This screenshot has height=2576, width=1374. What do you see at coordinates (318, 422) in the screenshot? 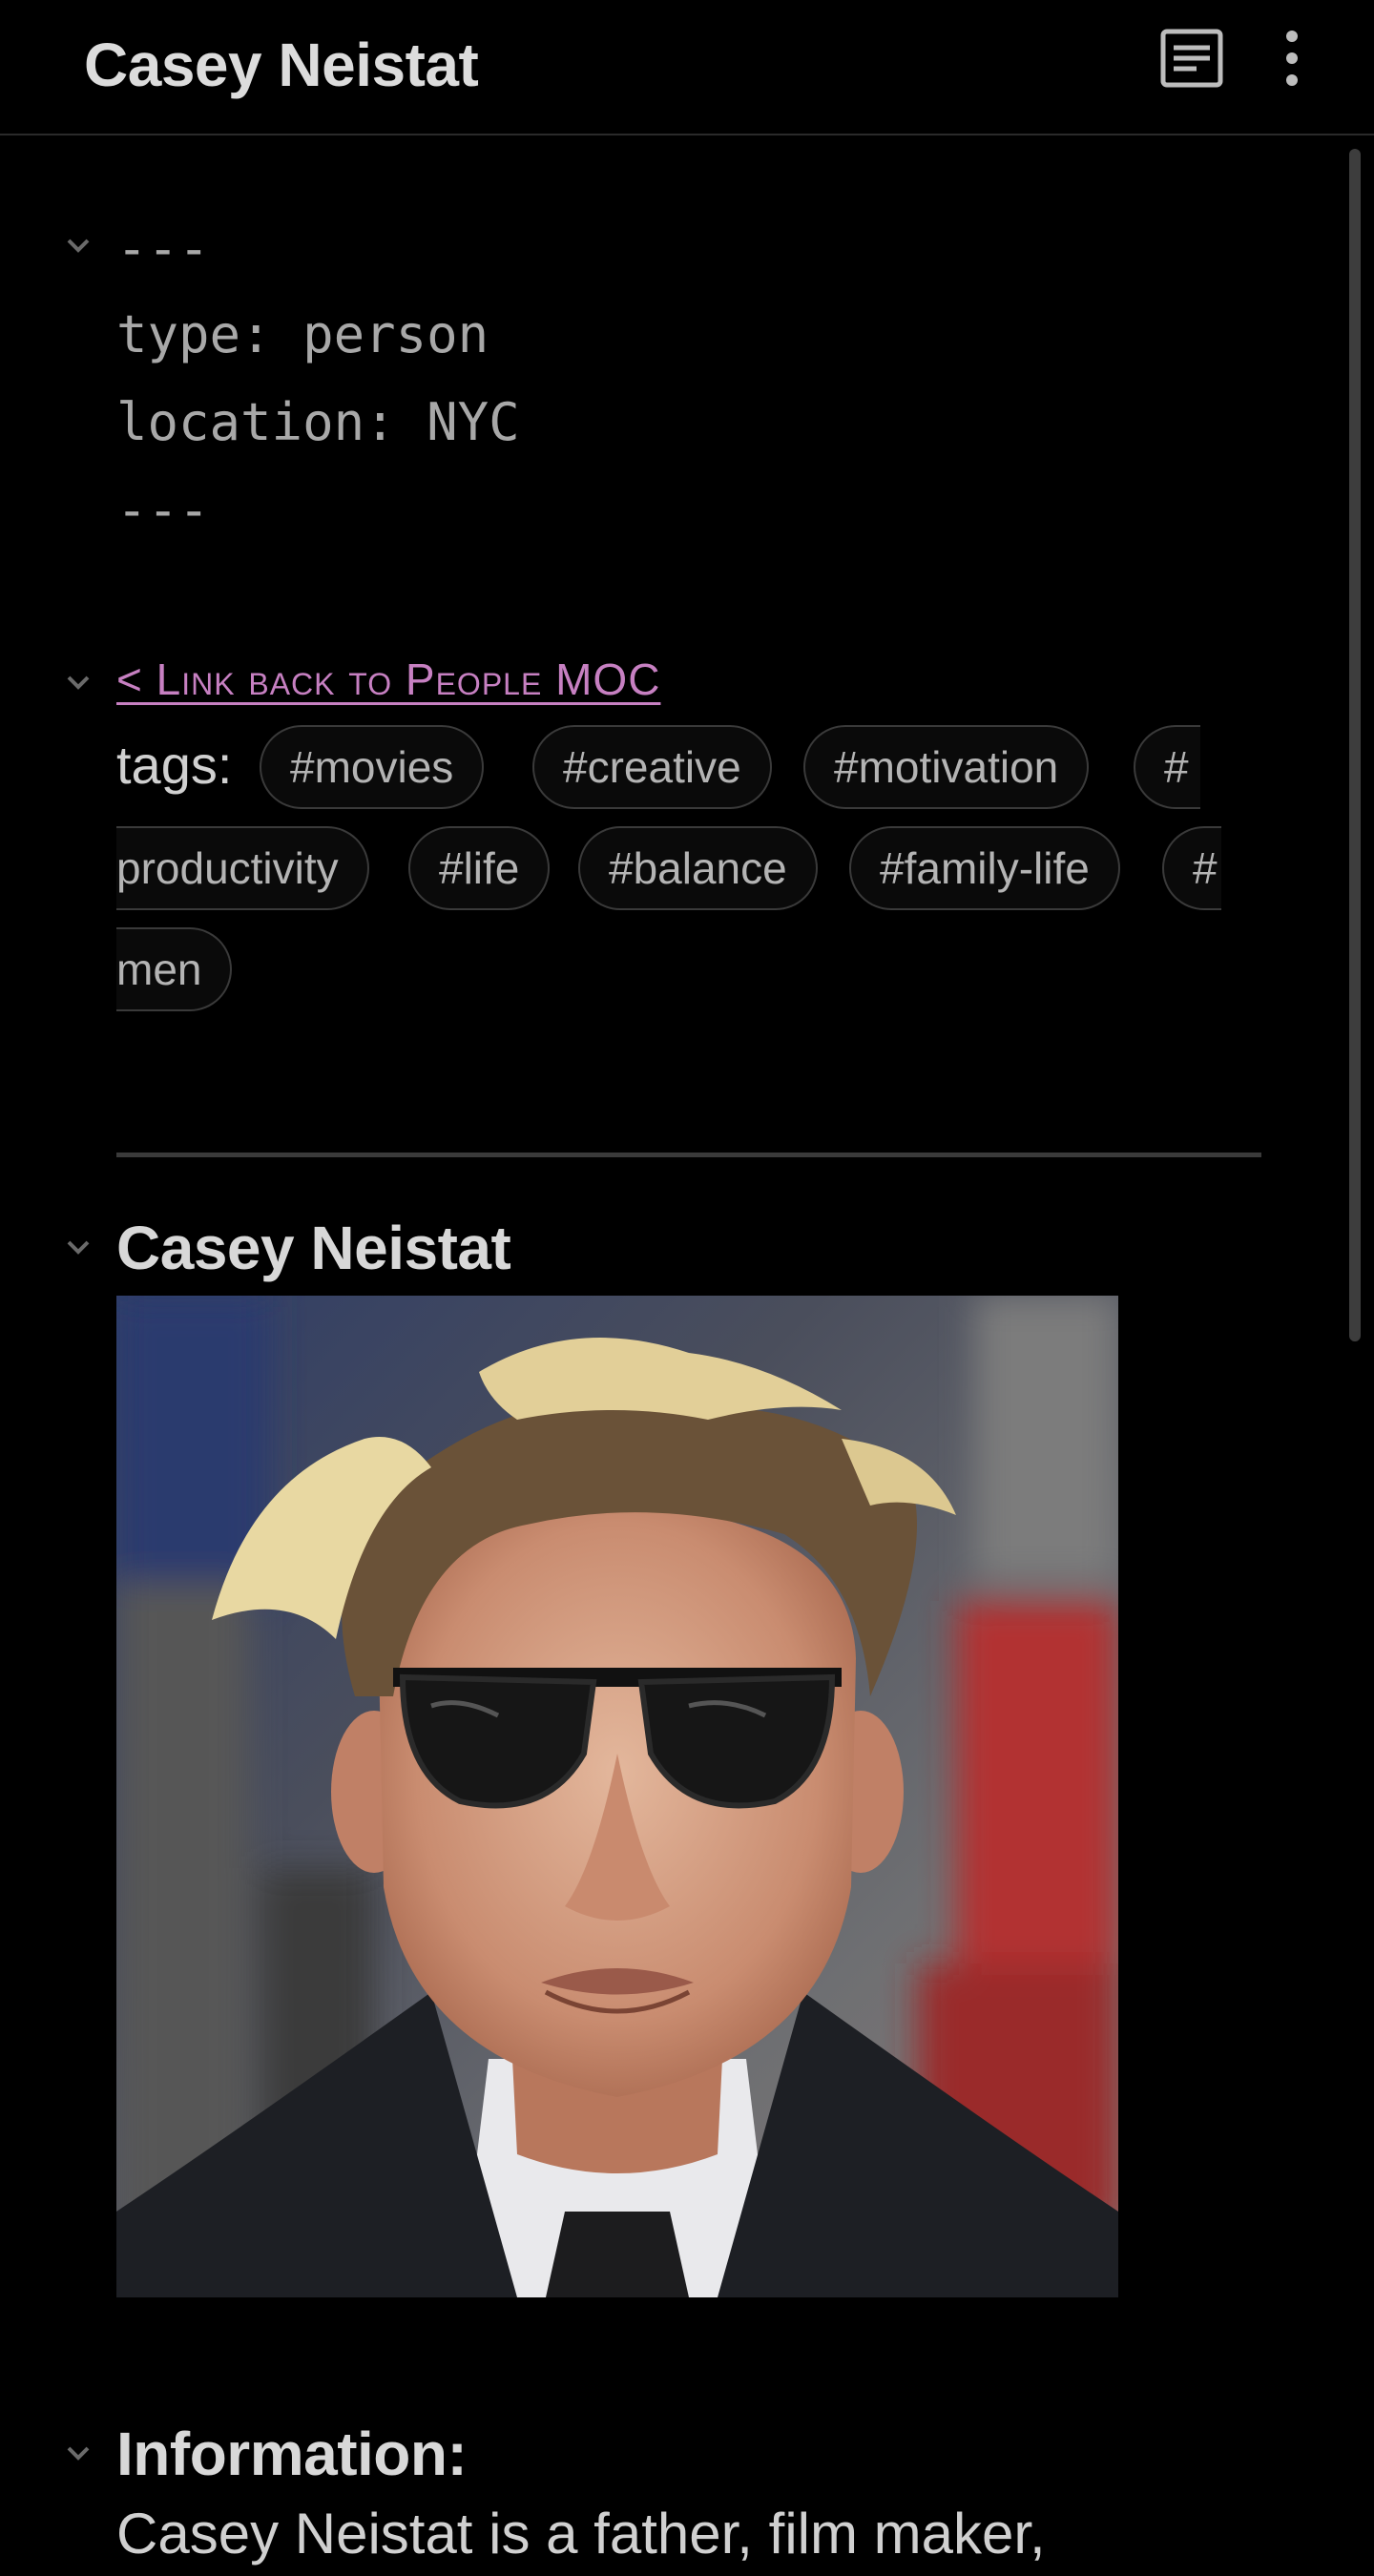
I see `frontmatter-location: location: NYC` at bounding box center [318, 422].